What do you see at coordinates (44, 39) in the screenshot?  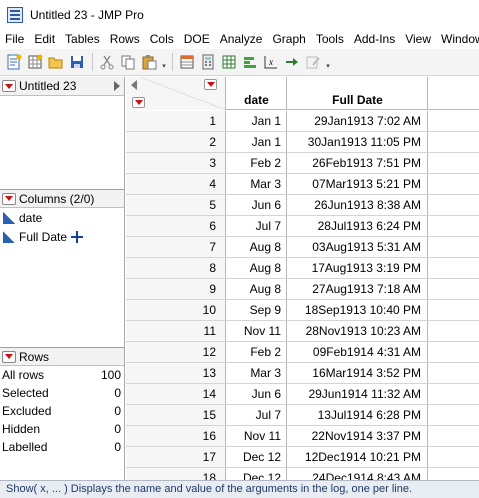 I see `menu-edit: Edit` at bounding box center [44, 39].